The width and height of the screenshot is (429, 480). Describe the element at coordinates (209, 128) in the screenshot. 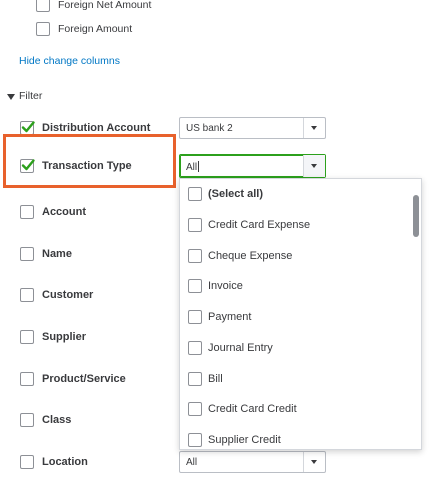

I see `distribution-account-value: US bank 2` at that location.